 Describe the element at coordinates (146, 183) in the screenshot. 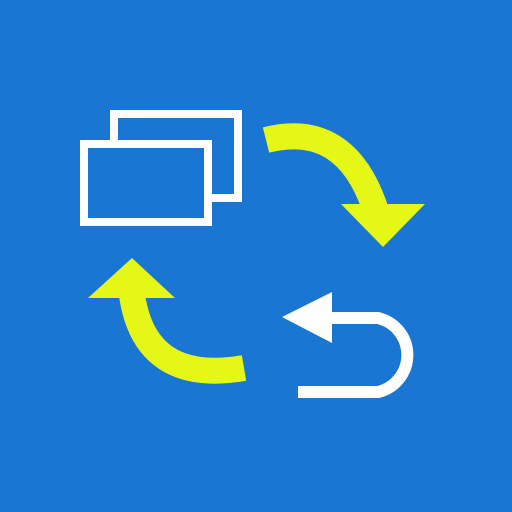

I see `front-window-shape` at that location.